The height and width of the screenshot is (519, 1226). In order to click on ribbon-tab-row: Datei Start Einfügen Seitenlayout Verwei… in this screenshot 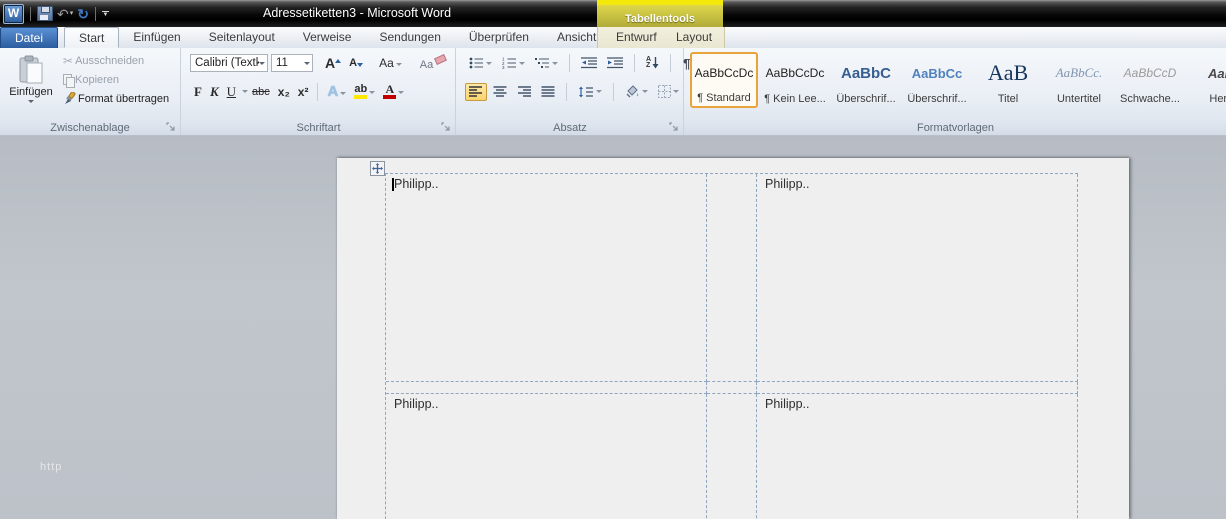, I will do `click(613, 37)`.